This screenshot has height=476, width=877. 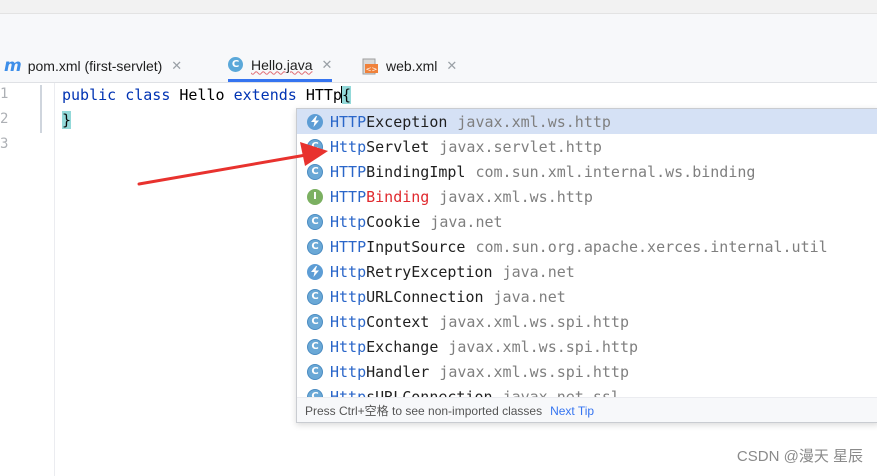 What do you see at coordinates (407, 121) in the screenshot?
I see `class-name-rest: Exception` at bounding box center [407, 121].